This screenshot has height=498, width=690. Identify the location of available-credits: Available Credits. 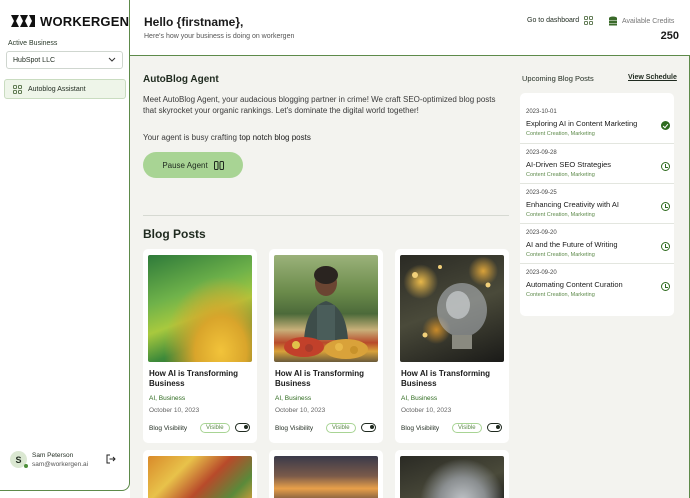
(641, 21).